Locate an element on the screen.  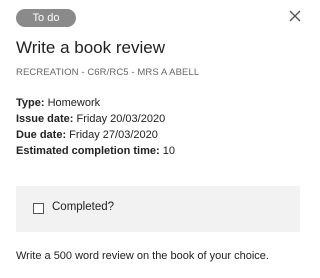
completed-checkbox is located at coordinates (38, 208).